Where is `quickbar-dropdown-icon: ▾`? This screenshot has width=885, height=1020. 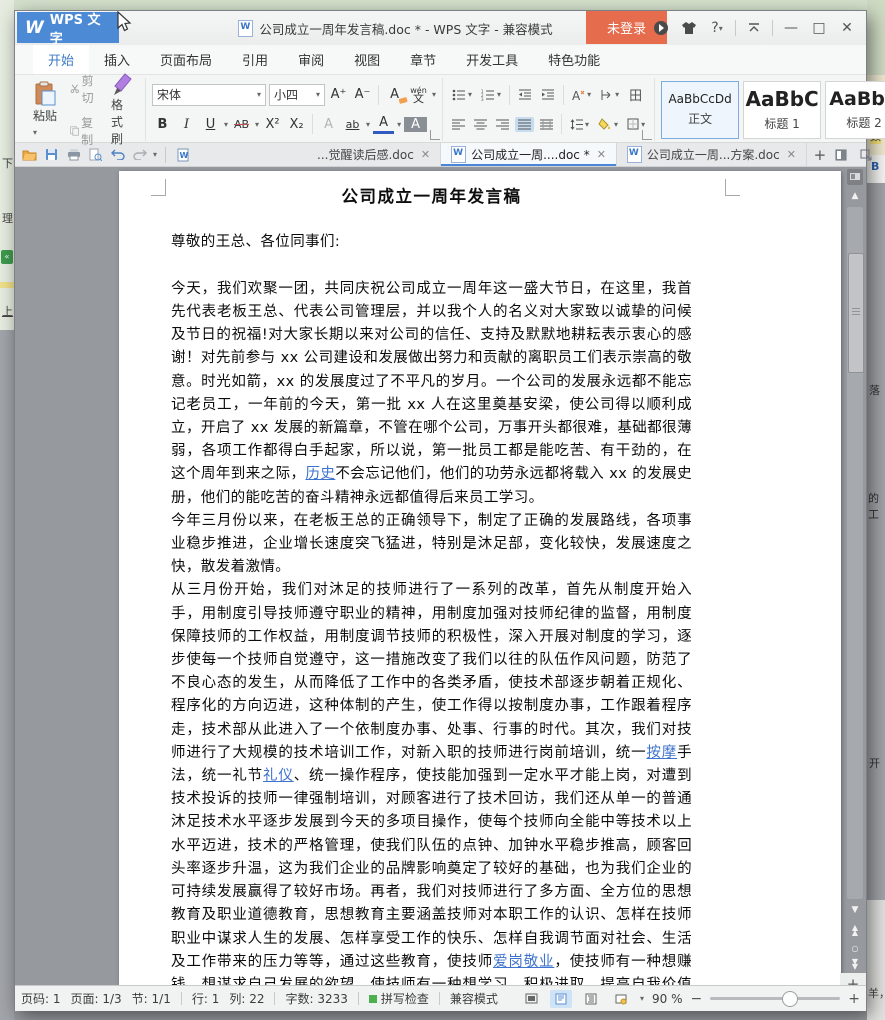
quickbar-dropdown-icon: ▾ is located at coordinates (155, 154).